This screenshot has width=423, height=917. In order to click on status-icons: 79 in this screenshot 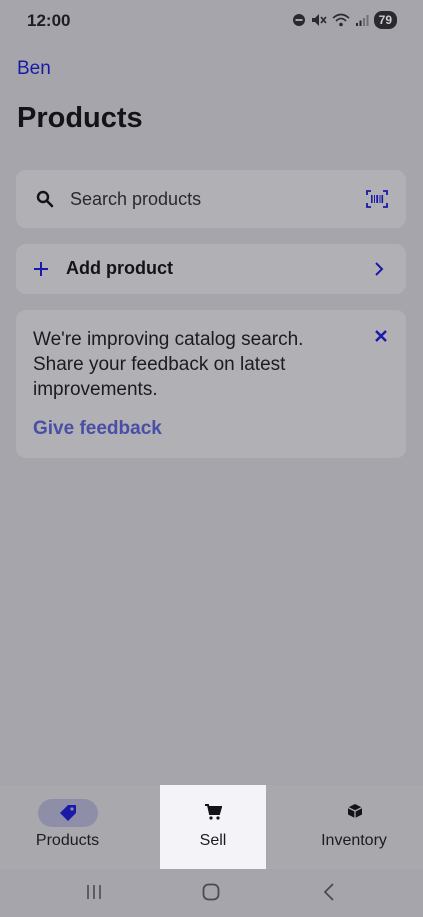, I will do `click(344, 20)`.